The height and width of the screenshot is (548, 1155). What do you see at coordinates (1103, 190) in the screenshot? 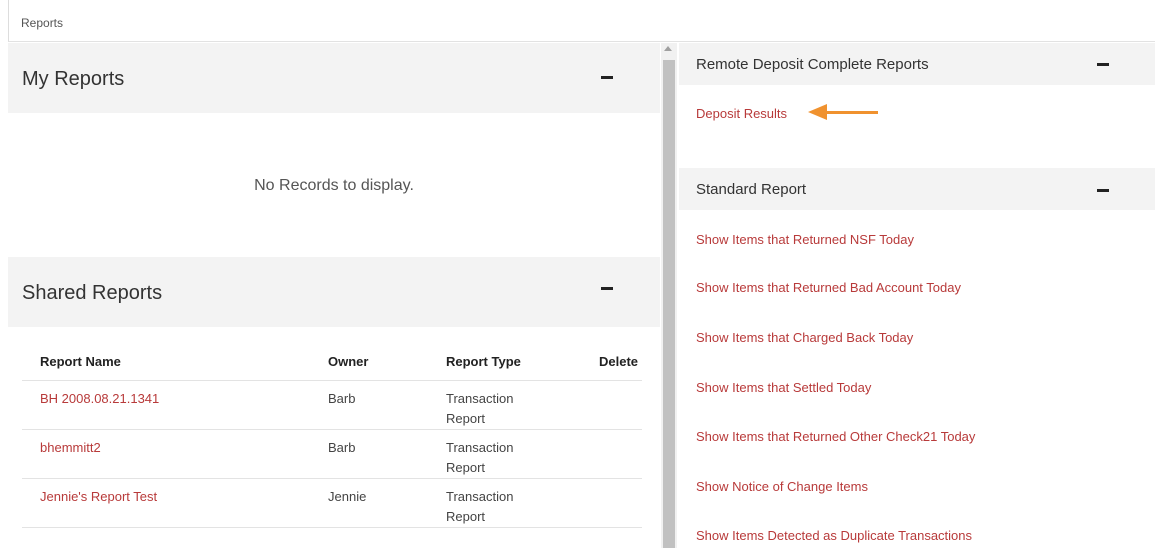
I see `standard-report-collapse-minus-icon` at bounding box center [1103, 190].